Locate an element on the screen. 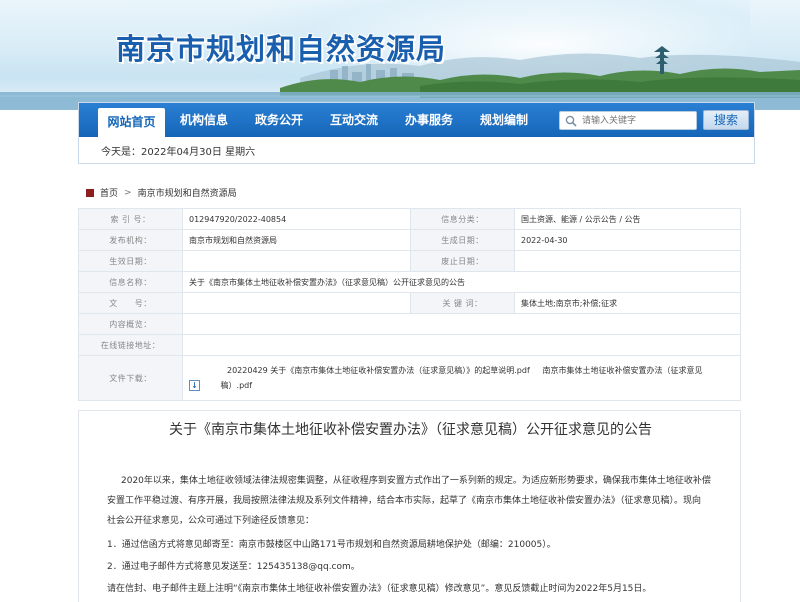 This screenshot has height=602, width=800. nav-item-interaction: 互动交流 is located at coordinates (354, 120).